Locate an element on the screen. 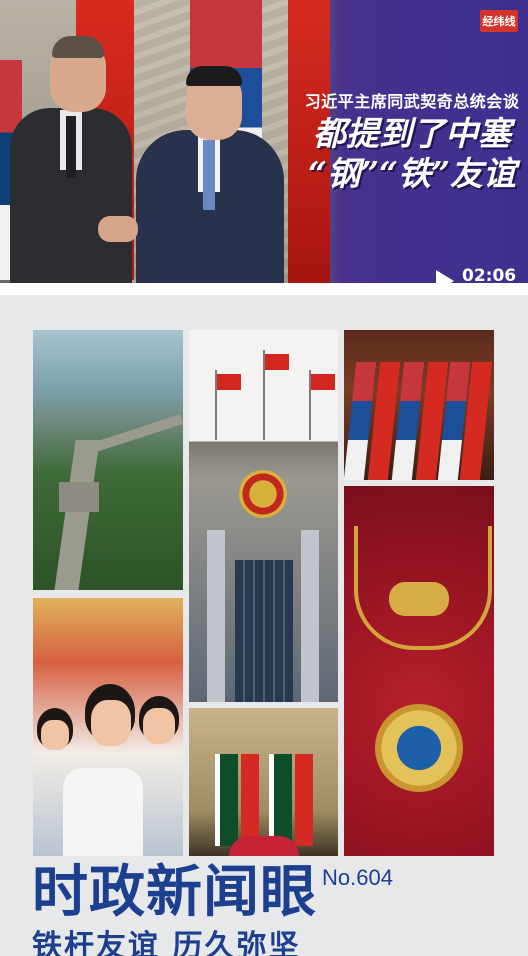 The width and height of the screenshot is (528, 956). handshake is located at coordinates (118, 229).